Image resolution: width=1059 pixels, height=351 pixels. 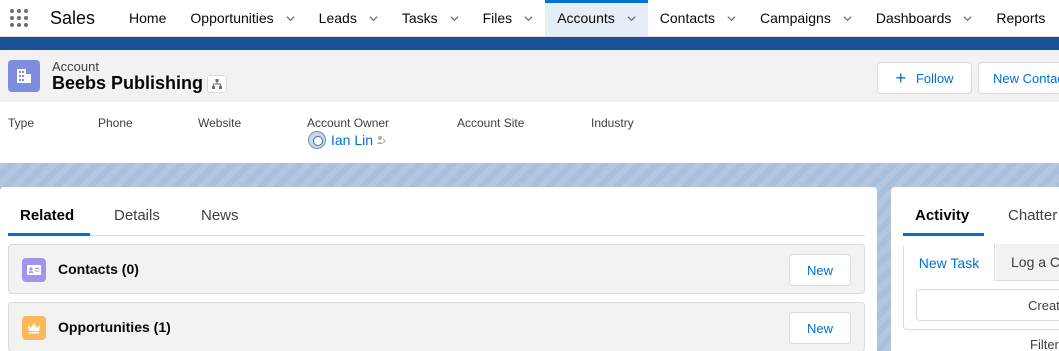 What do you see at coordinates (98, 269) in the screenshot?
I see `related-list-title: Contacts (0)` at bounding box center [98, 269].